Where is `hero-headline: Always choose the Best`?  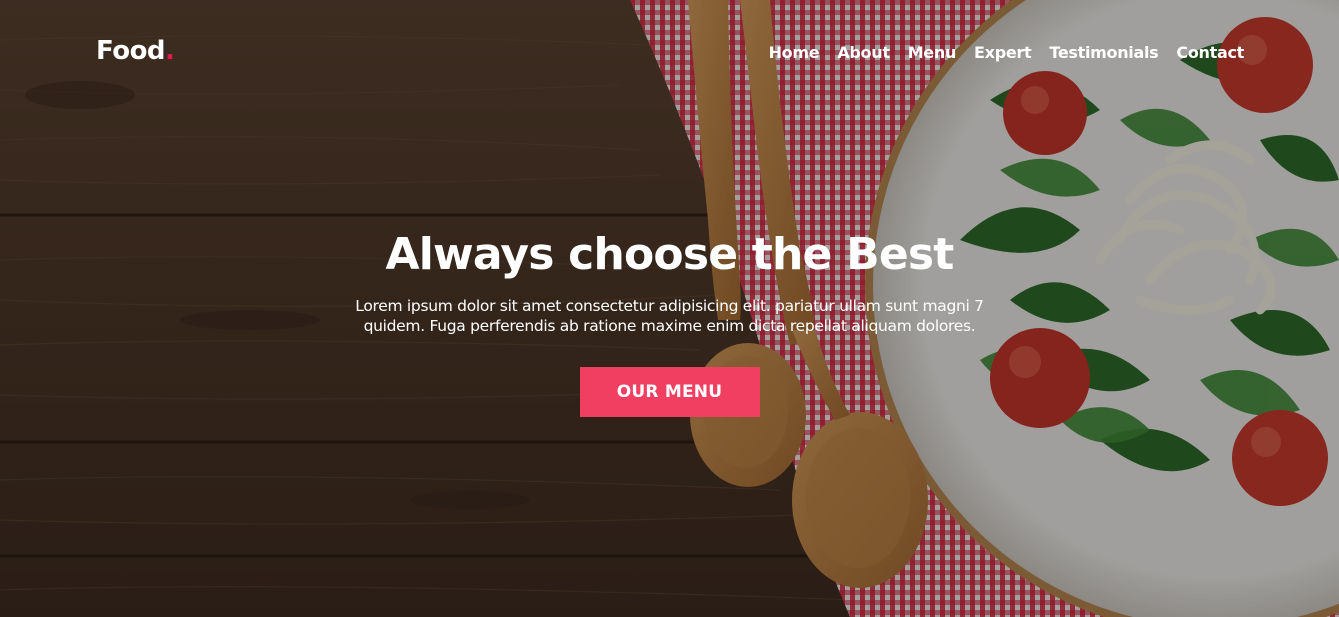
hero-headline: Always choose the Best is located at coordinates (669, 254).